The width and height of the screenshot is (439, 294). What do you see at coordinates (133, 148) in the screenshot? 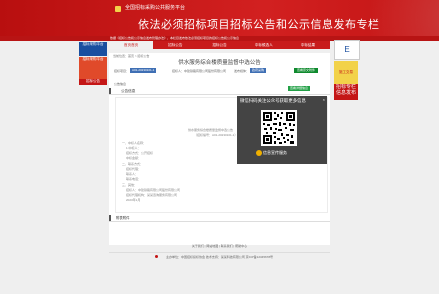
I see `doc-line: 1.中标人：` at bounding box center [133, 148].